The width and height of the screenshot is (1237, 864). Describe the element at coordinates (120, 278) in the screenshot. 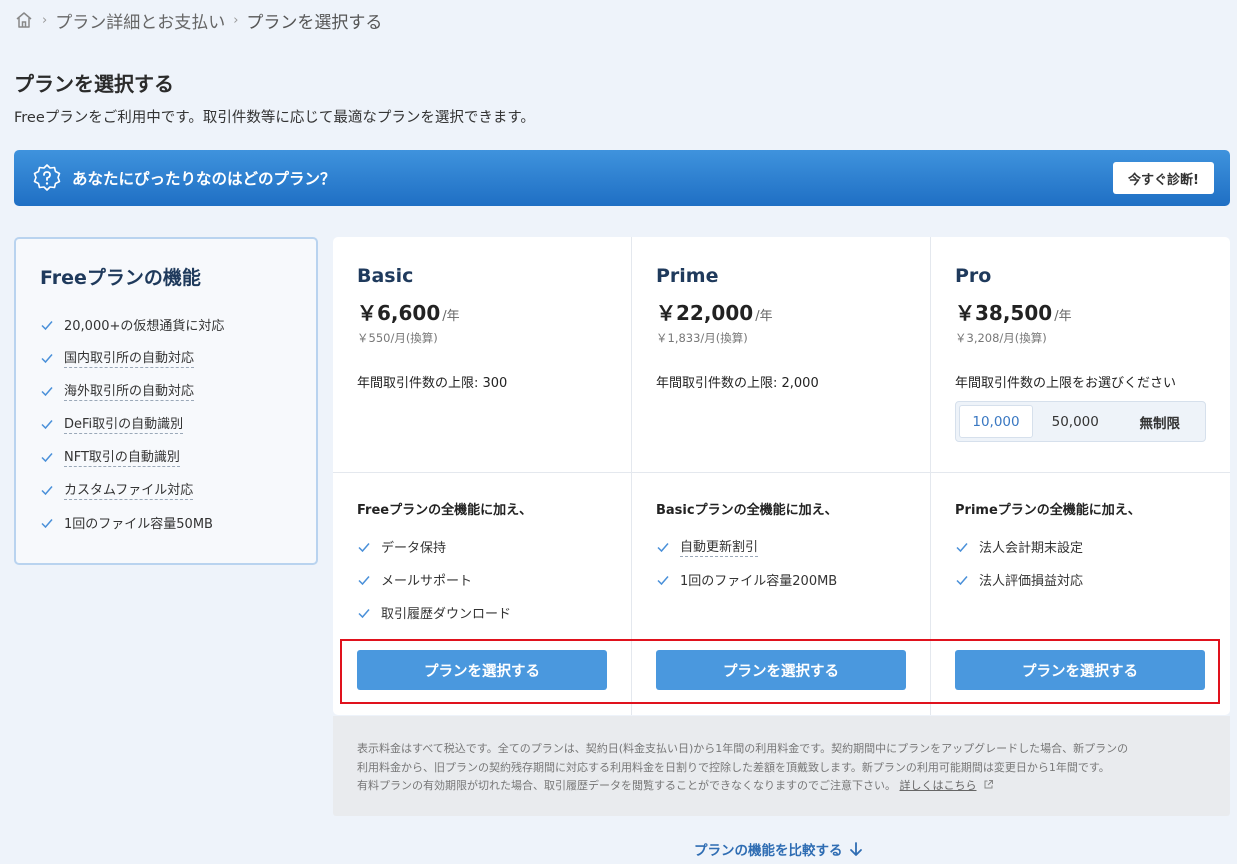

I see `free-plan-title: Freeプランの機能` at that location.